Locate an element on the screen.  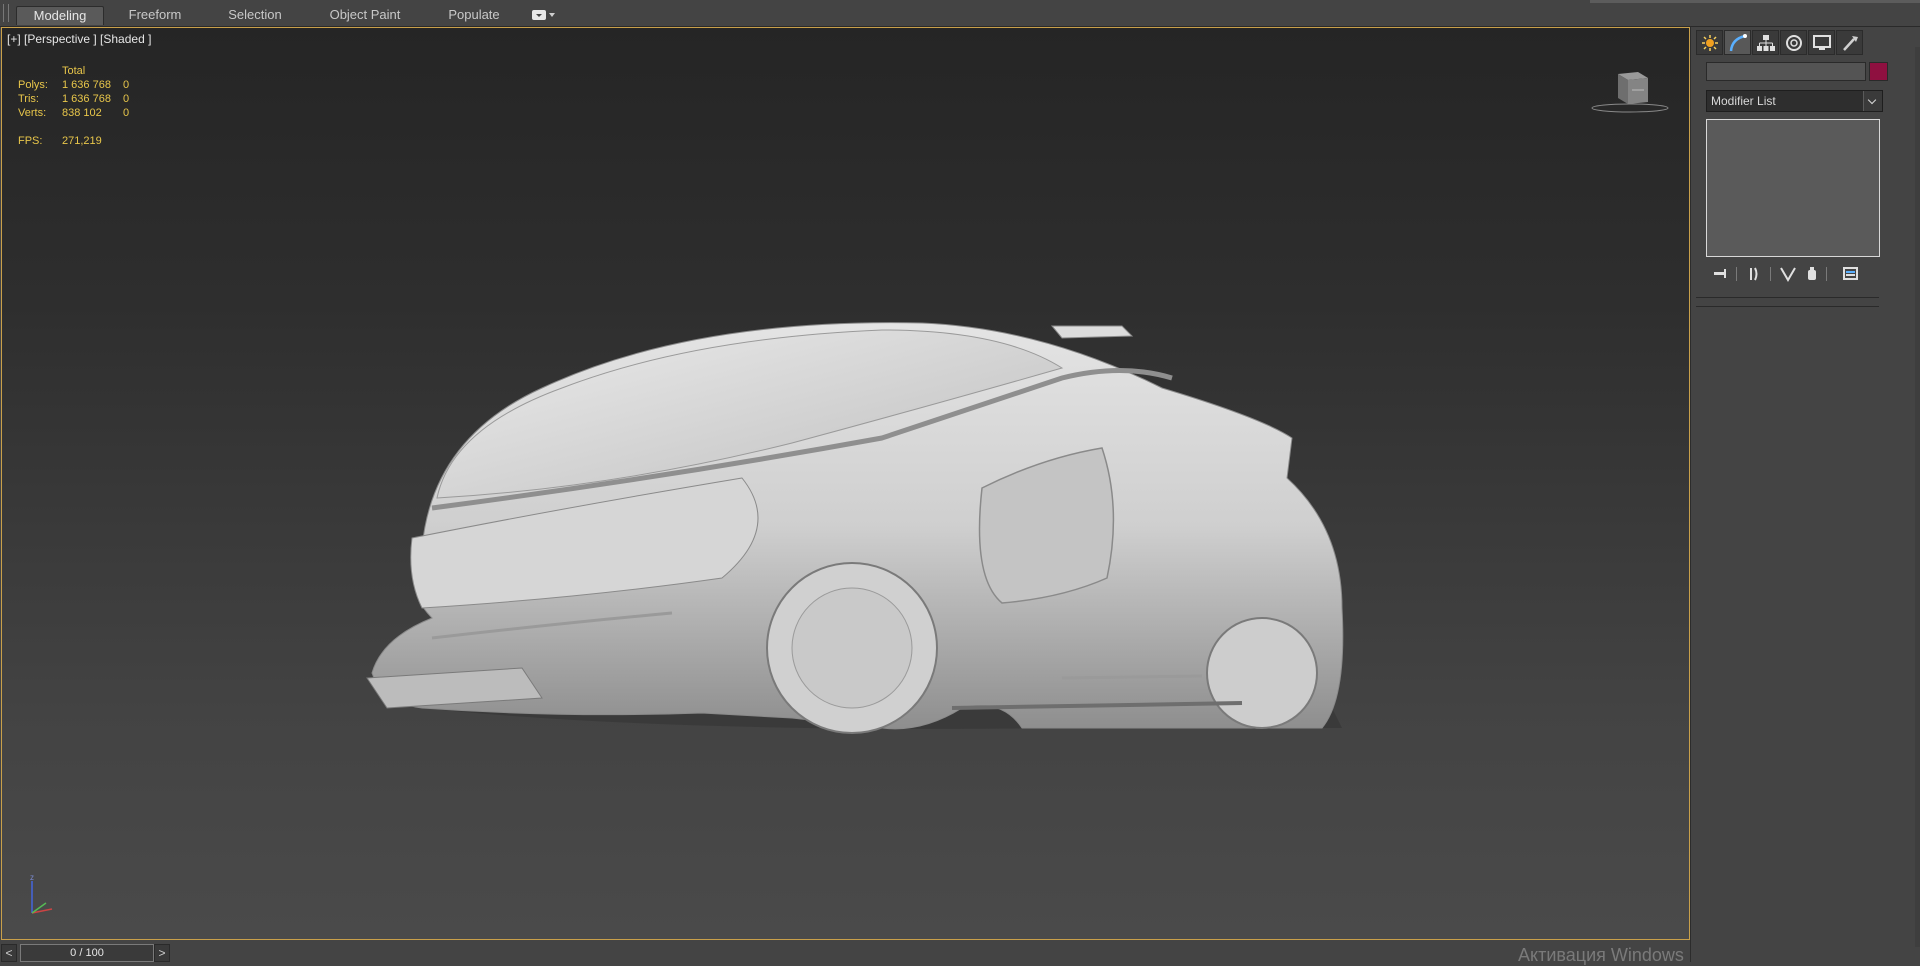
show-end-result-icon is located at coordinates (1754, 274).